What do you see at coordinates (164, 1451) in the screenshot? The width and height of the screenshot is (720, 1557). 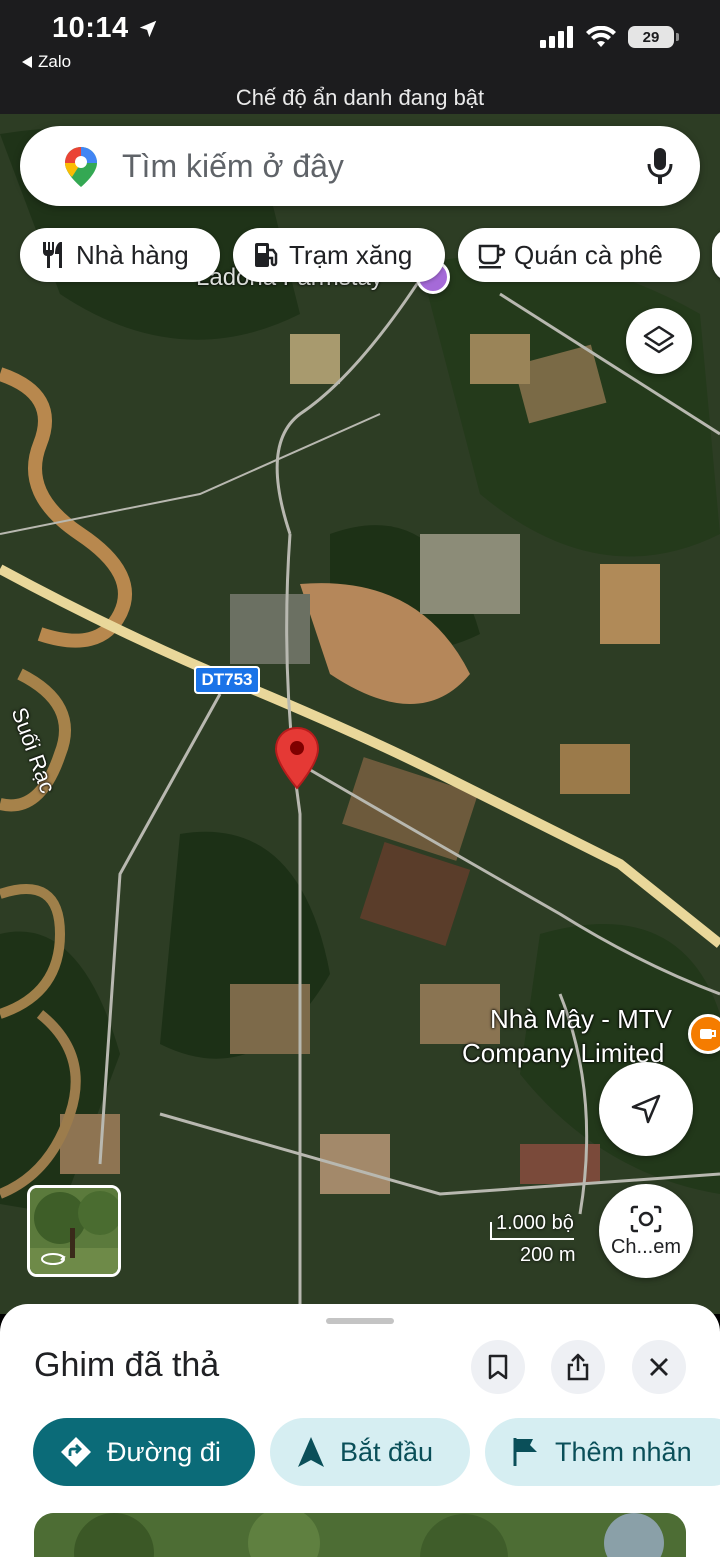 I see `directions-label: Đường đi` at bounding box center [164, 1451].